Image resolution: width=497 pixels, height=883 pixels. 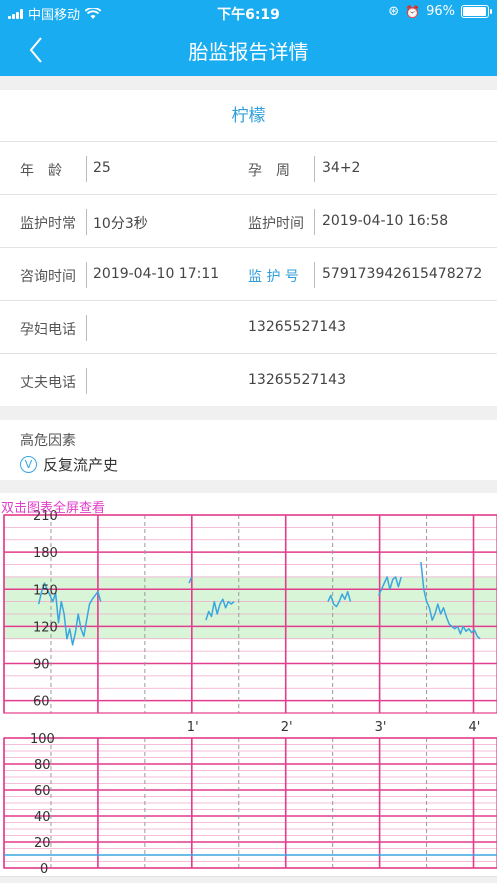 I want to click on fhr-y-tick-label: 120, so click(x=45, y=627).